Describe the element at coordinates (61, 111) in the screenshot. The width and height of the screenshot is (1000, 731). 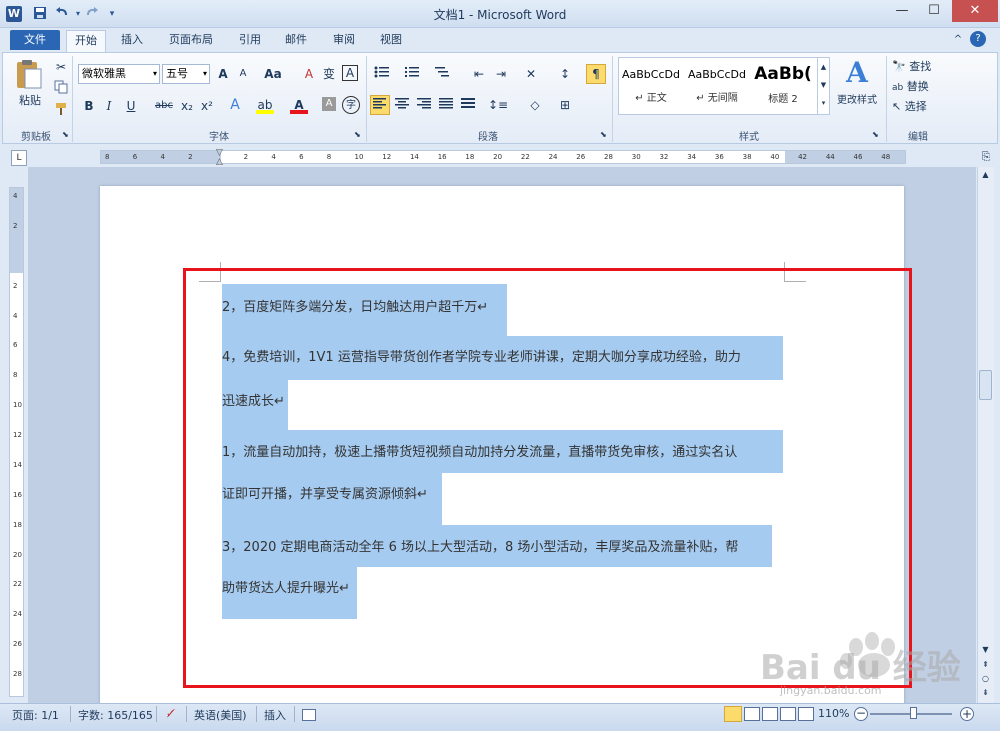
I see `format-painter-icon` at that location.